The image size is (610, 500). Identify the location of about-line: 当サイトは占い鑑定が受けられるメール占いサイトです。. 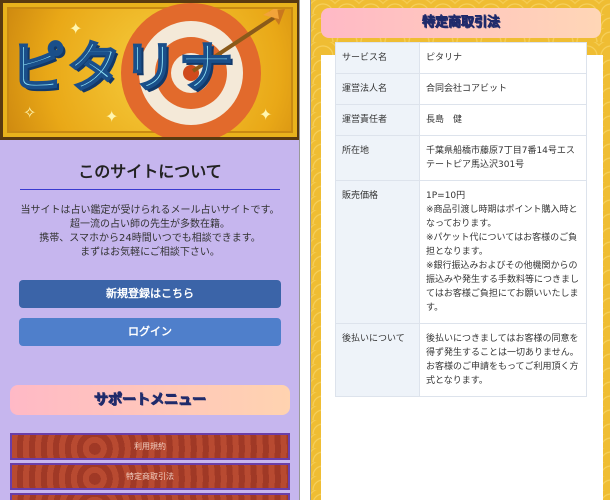
(150, 210).